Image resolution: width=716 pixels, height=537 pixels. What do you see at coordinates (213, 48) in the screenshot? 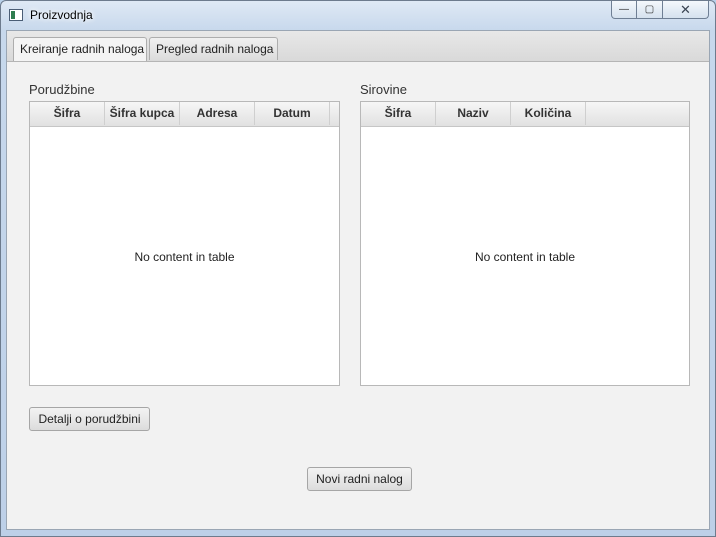
I see `tab-review-work-orders: Pregled radnih naloga` at bounding box center [213, 48].